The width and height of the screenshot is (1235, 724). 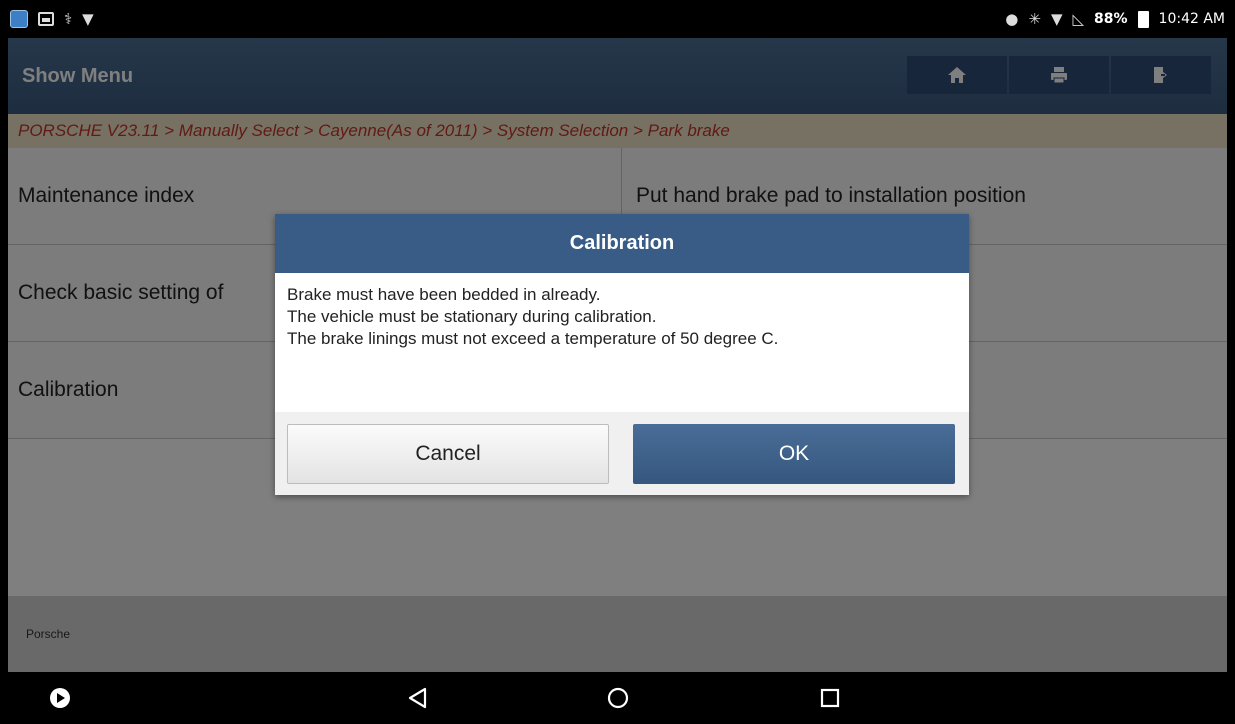 What do you see at coordinates (1111, 19) in the screenshot?
I see `battery-percent: 88%` at bounding box center [1111, 19].